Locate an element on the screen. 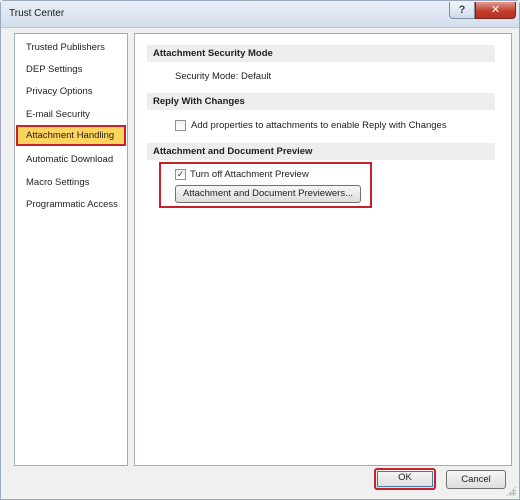  nav-item-dep-settings: DEP Settings is located at coordinates (71, 69).